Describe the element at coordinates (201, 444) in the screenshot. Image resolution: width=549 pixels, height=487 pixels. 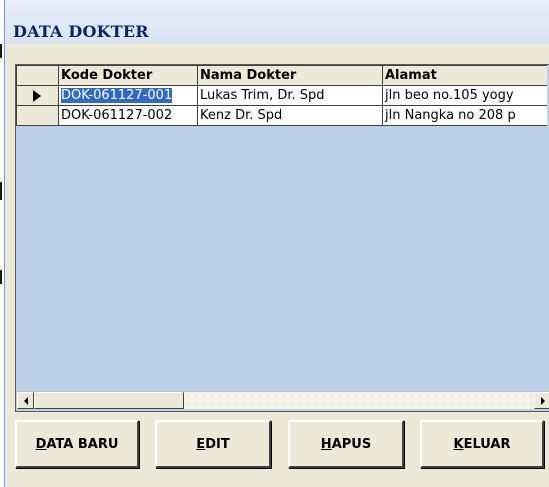
I see `mnemonic-letter: E` at that location.